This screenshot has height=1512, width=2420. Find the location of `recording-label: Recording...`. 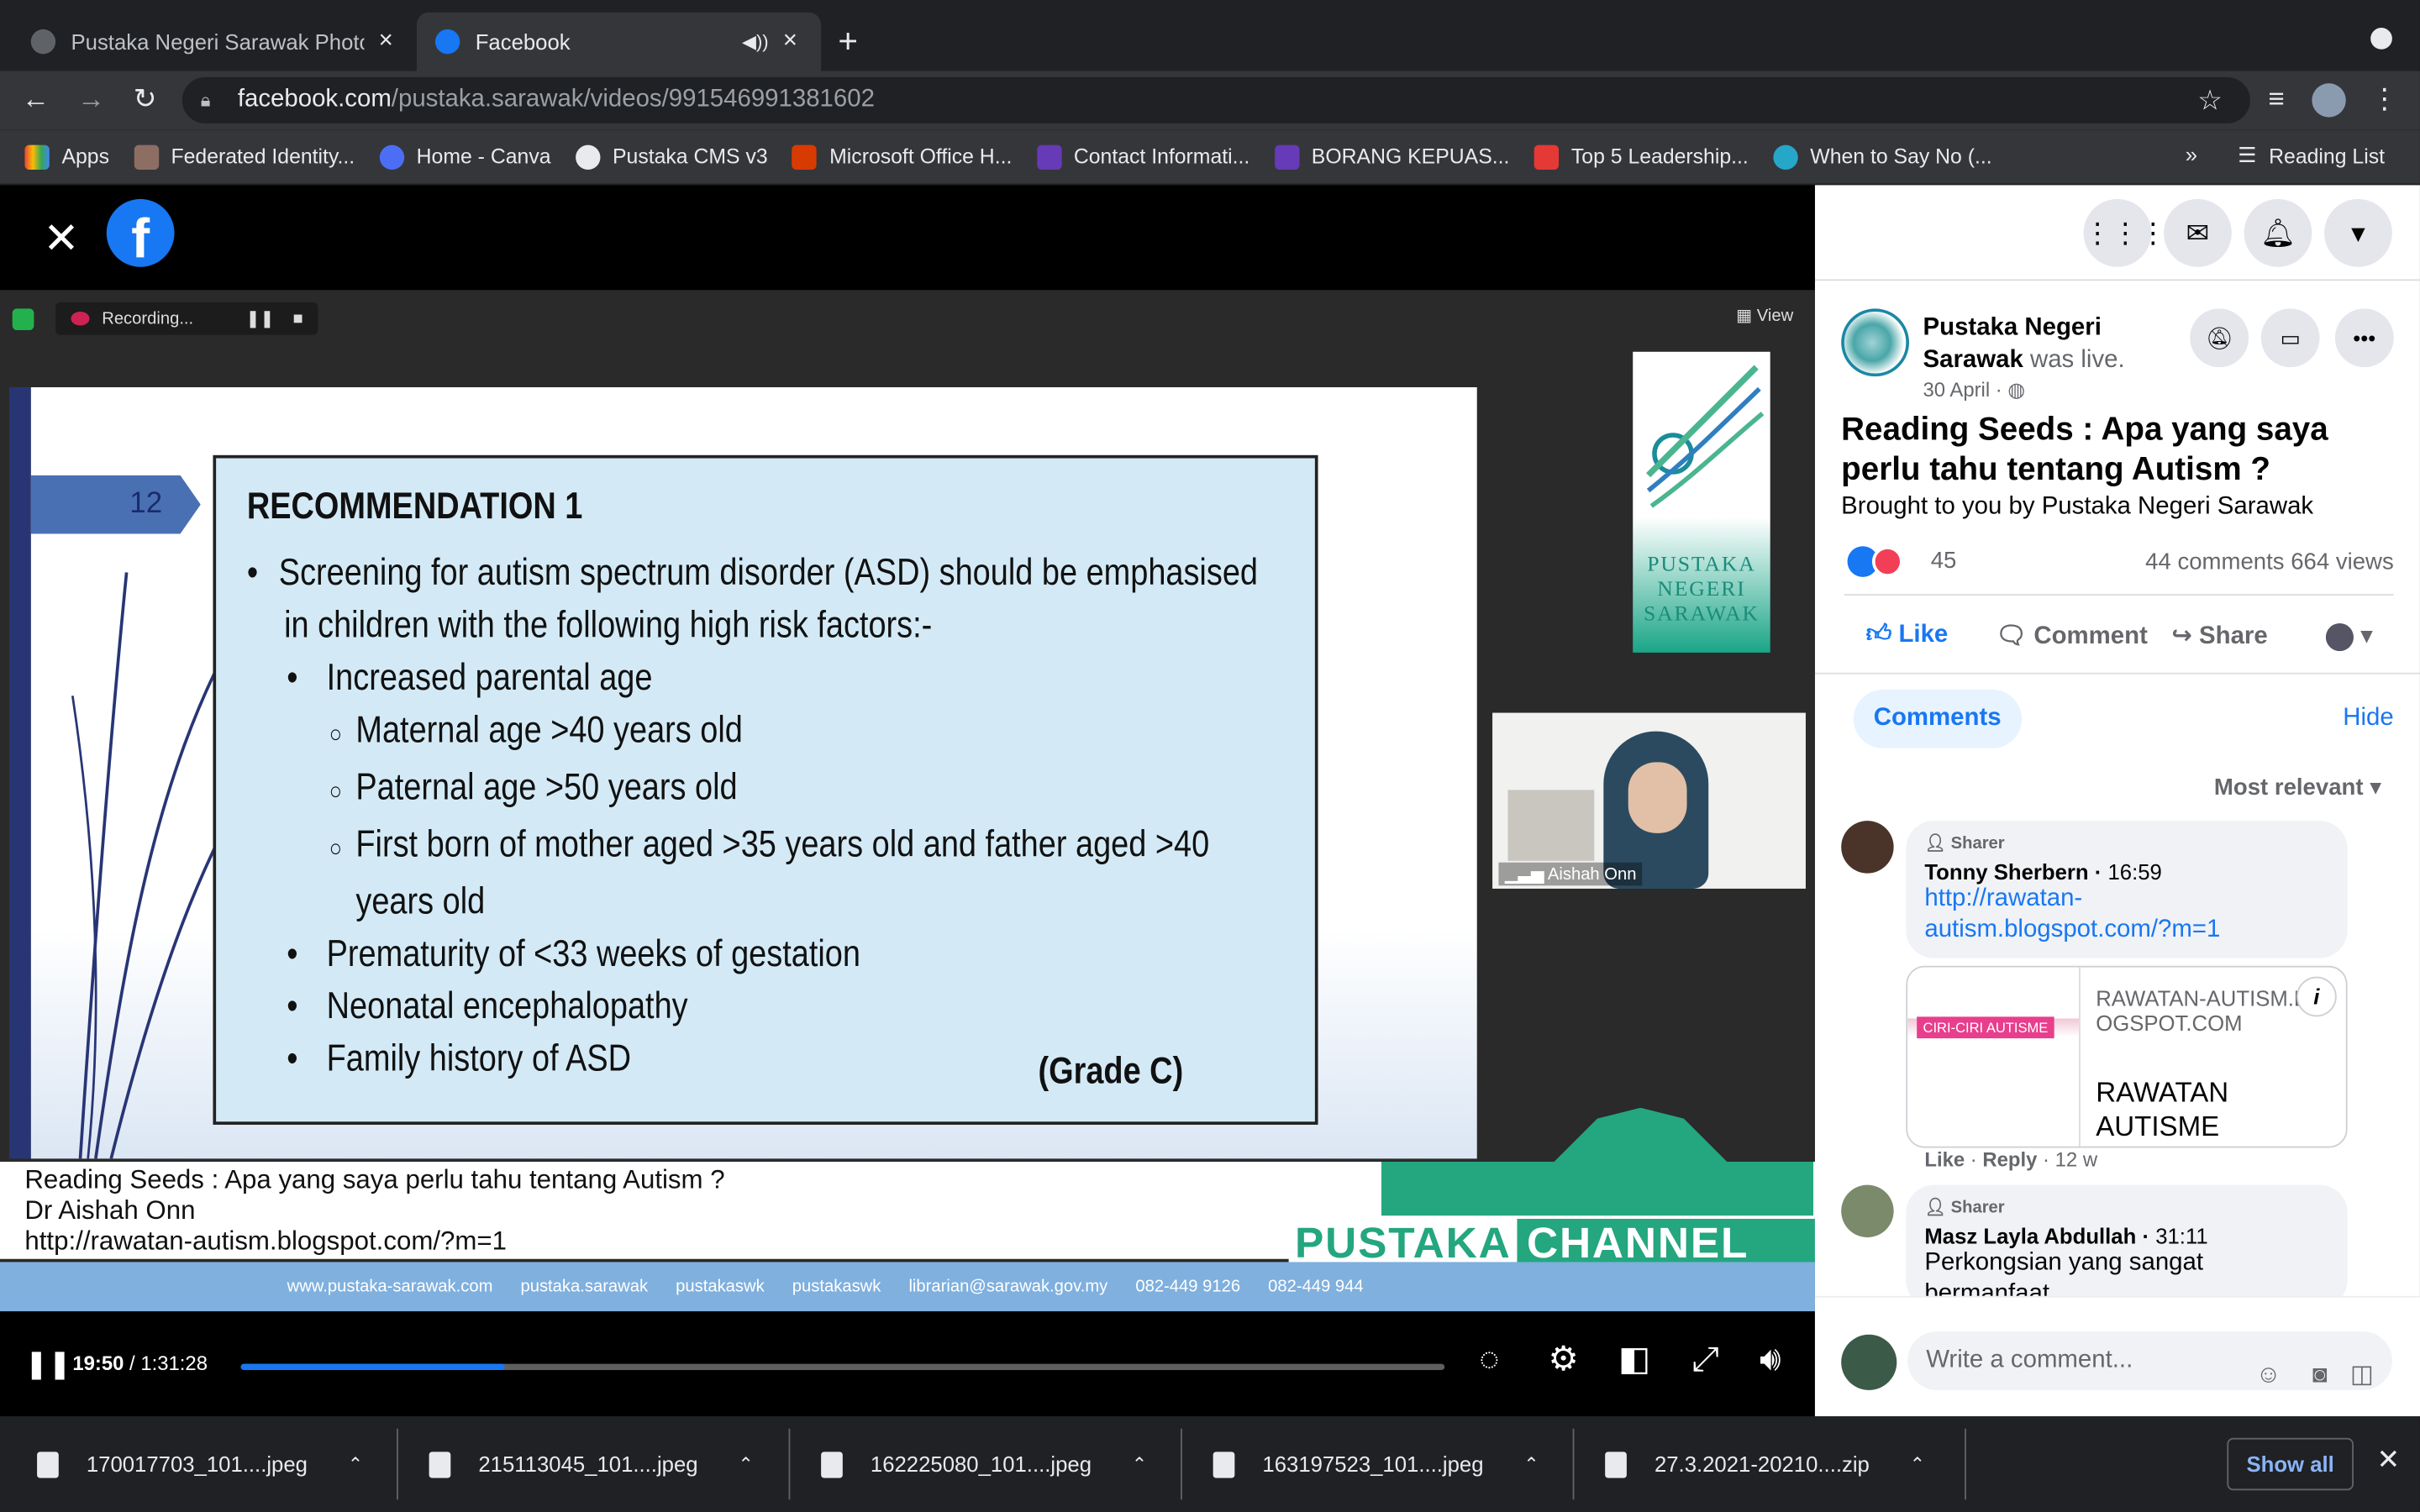

recording-label: Recording... is located at coordinates (148, 318).